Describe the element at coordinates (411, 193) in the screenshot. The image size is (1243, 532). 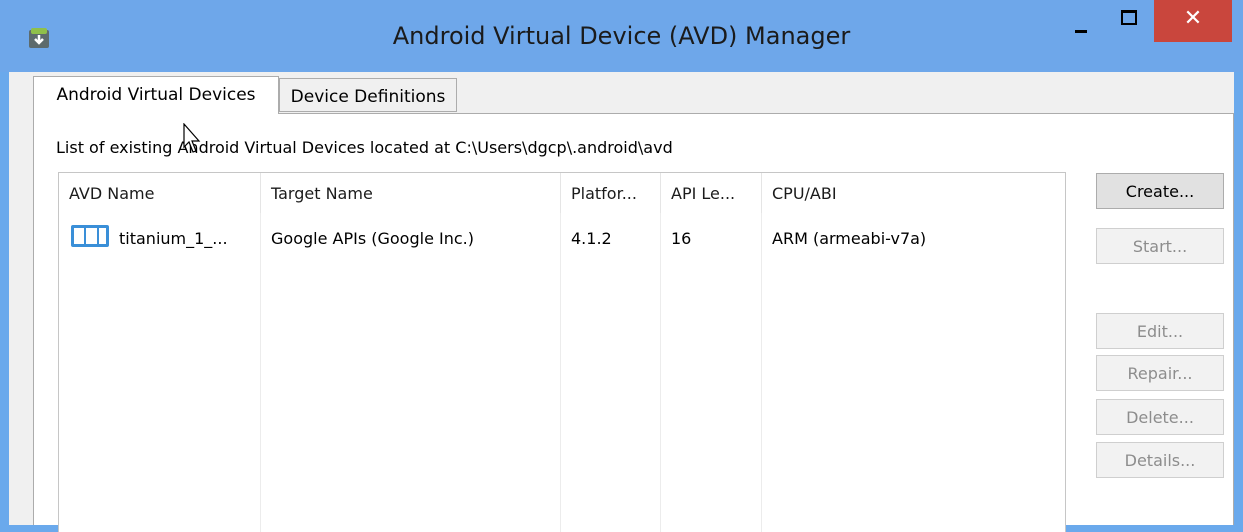
I see `column-header-target-name: Target Name` at that location.